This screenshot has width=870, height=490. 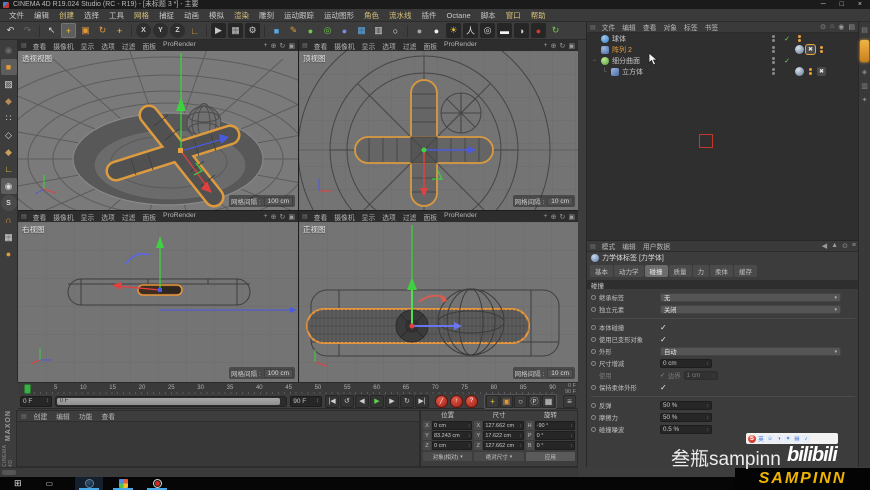 What do you see at coordinates (538, 15) in the screenshot?
I see `menu-item: 帮助` at bounding box center [538, 15].